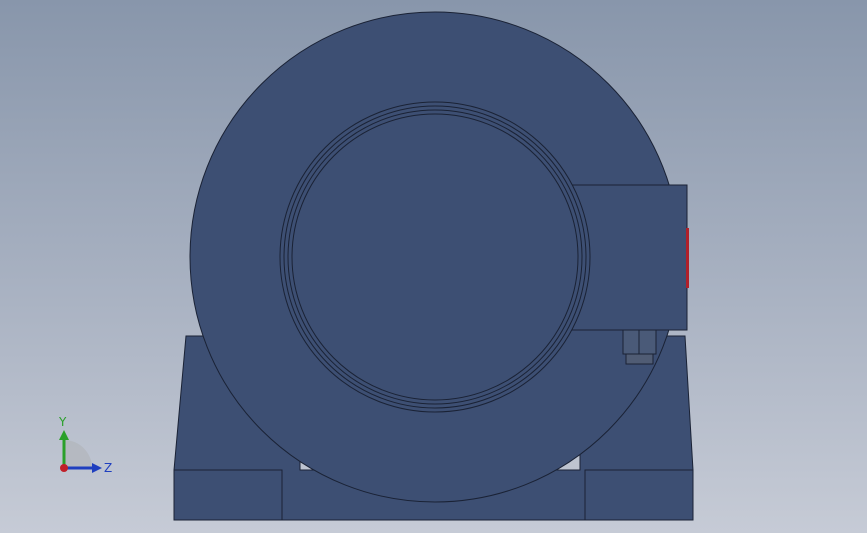  Describe the element at coordinates (62, 422) in the screenshot. I see `y-axis-label: Y` at that location.